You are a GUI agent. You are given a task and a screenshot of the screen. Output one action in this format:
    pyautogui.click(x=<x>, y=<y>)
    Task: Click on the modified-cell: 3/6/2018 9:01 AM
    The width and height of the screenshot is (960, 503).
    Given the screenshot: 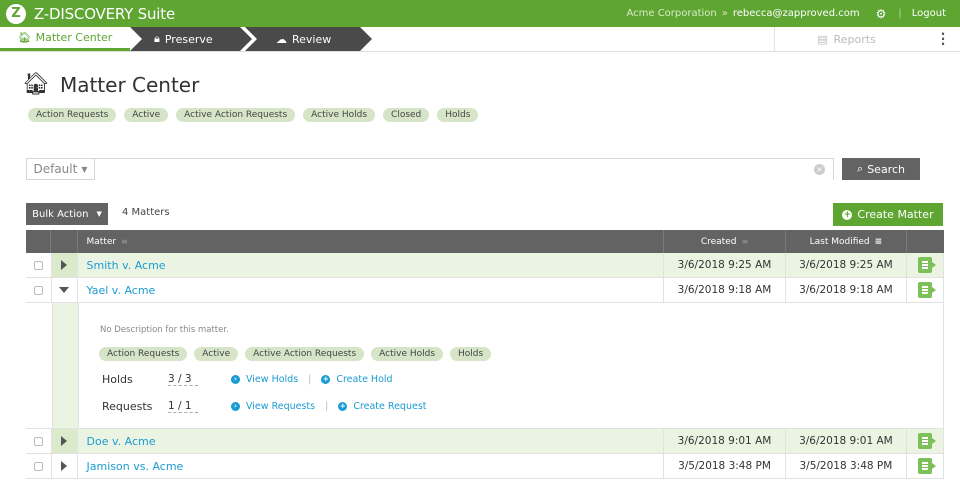 What is the action you would take?
    pyautogui.click(x=847, y=441)
    